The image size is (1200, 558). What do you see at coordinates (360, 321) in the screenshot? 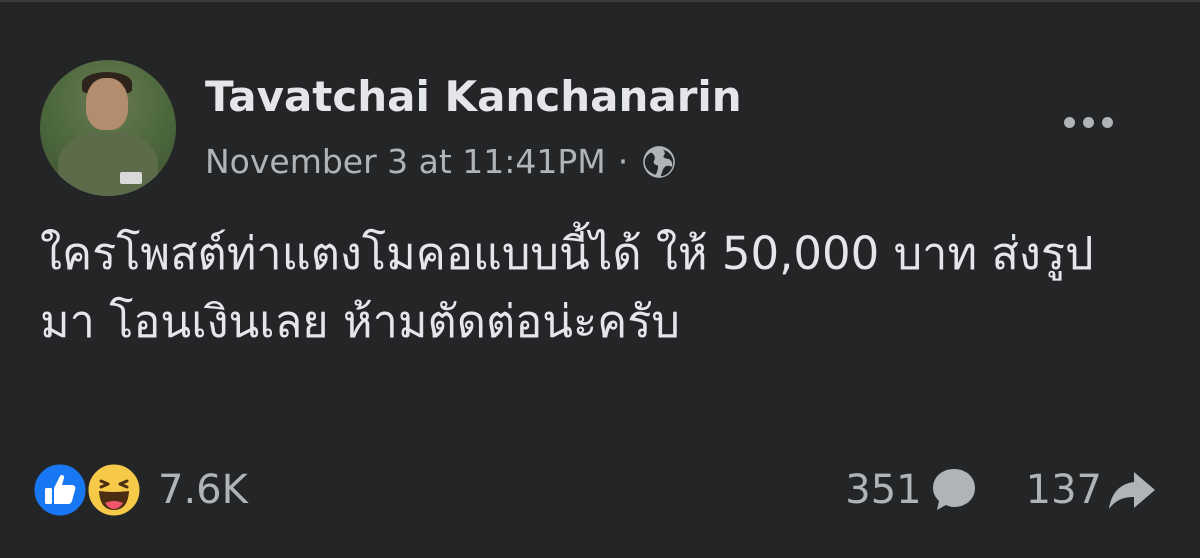
I see `post-text-line: มา โอนเงินเลย ห้ามตัดต่อน่ะครับ` at bounding box center [360, 321].